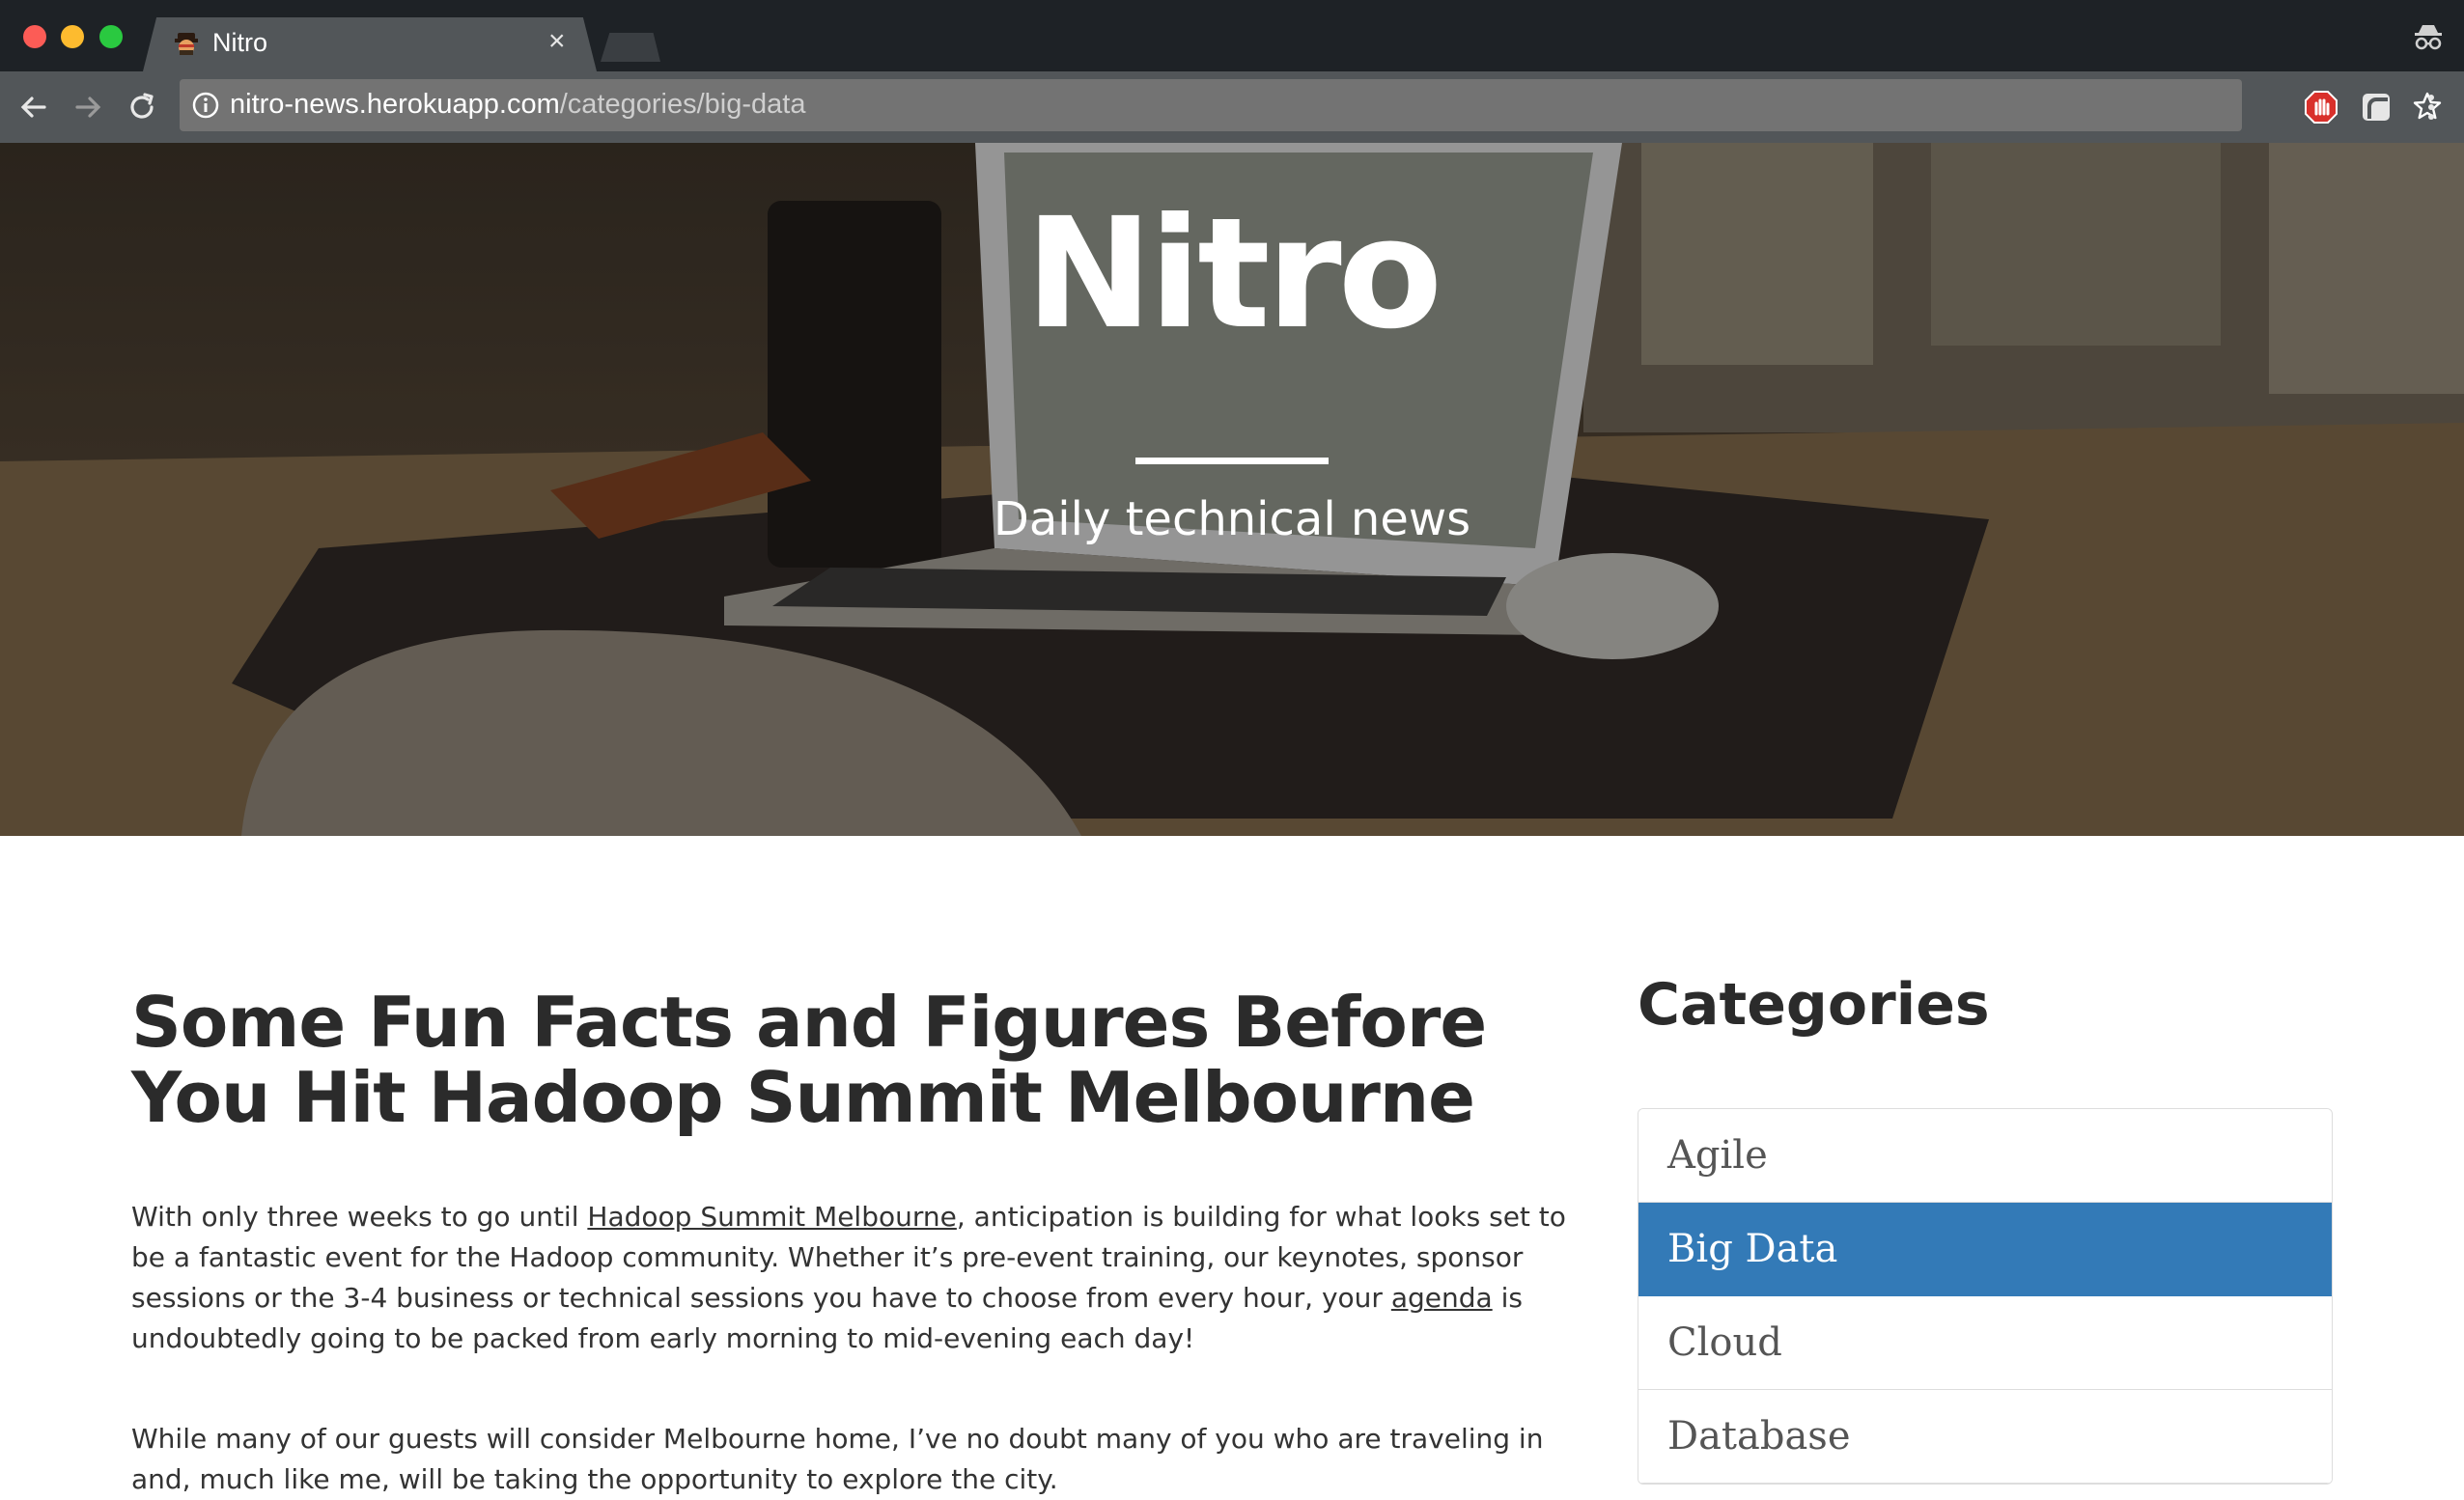 The height and width of the screenshot is (1500, 2464). Describe the element at coordinates (34, 107) in the screenshot. I see `back-arrow-icon` at that location.